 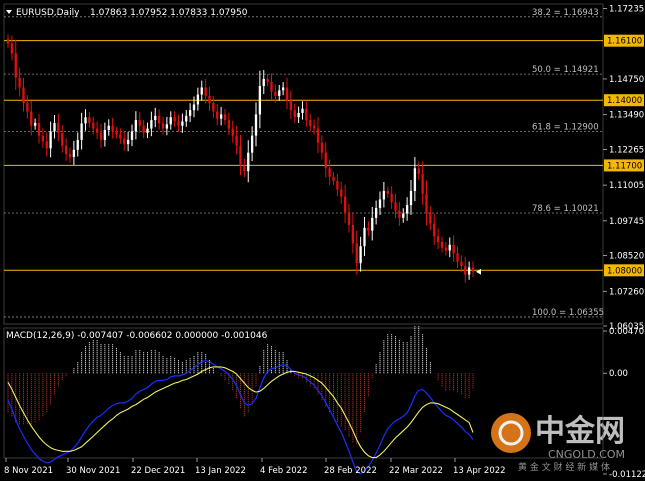 What do you see at coordinates (511, 433) in the screenshot?
I see `watermark-logo-icon` at bounding box center [511, 433].